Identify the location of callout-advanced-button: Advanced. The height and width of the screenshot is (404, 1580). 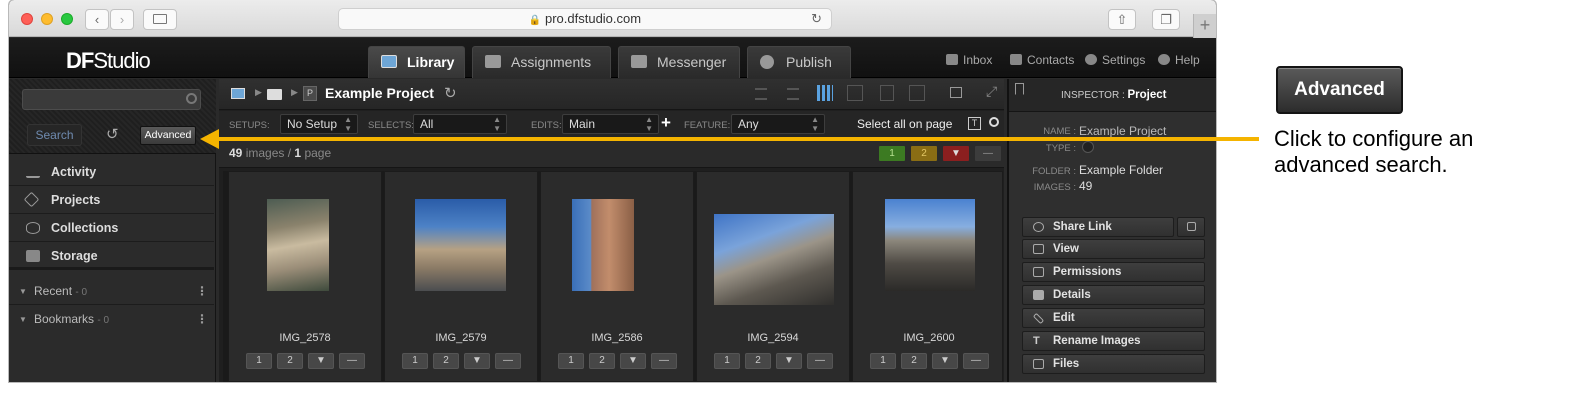
(1339, 90).